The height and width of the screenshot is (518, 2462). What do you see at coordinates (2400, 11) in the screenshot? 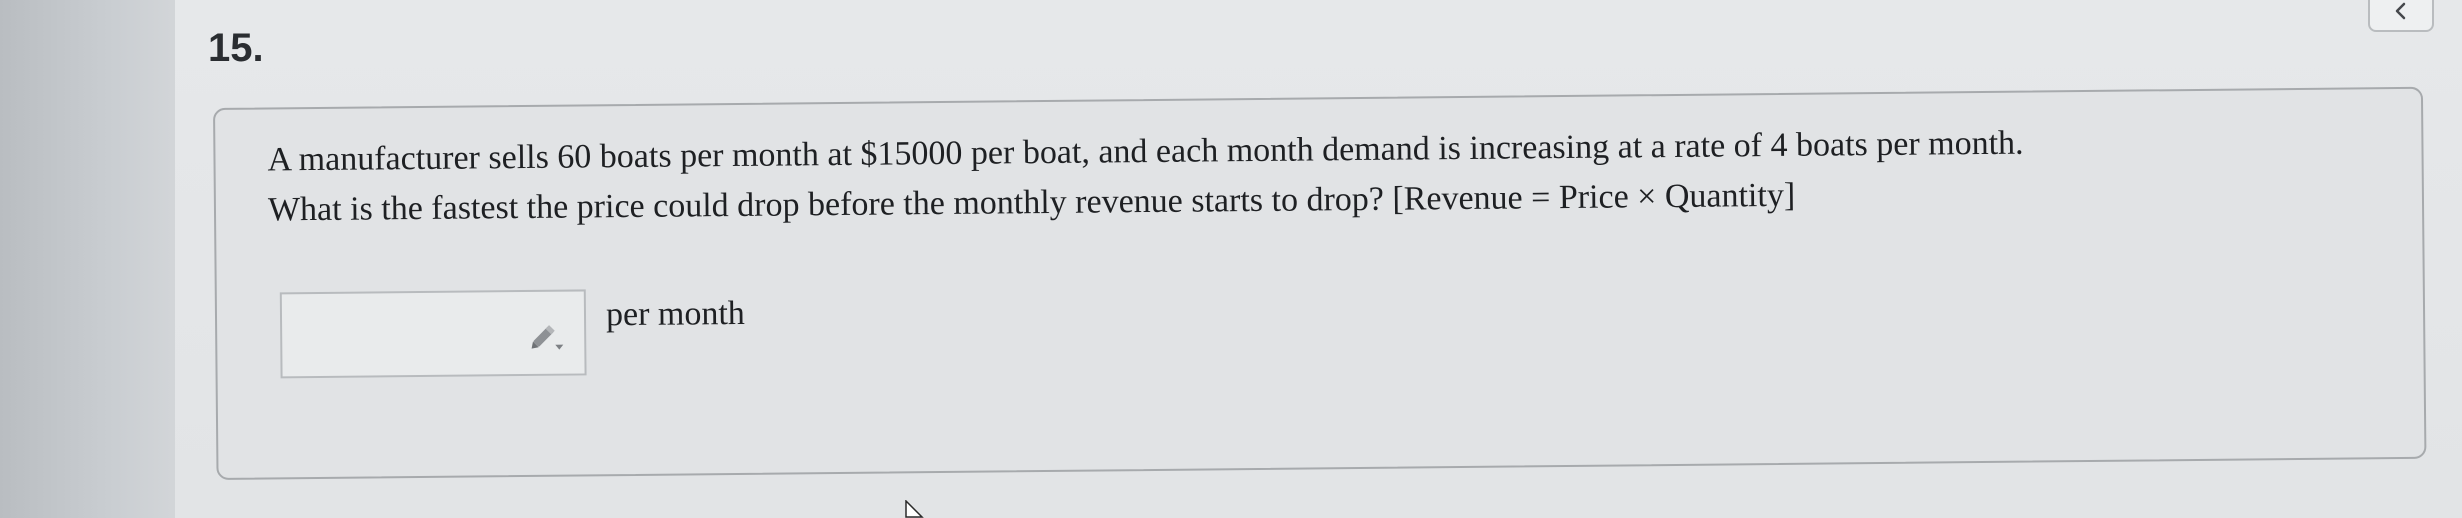
I see `chevron-left-icon` at bounding box center [2400, 11].